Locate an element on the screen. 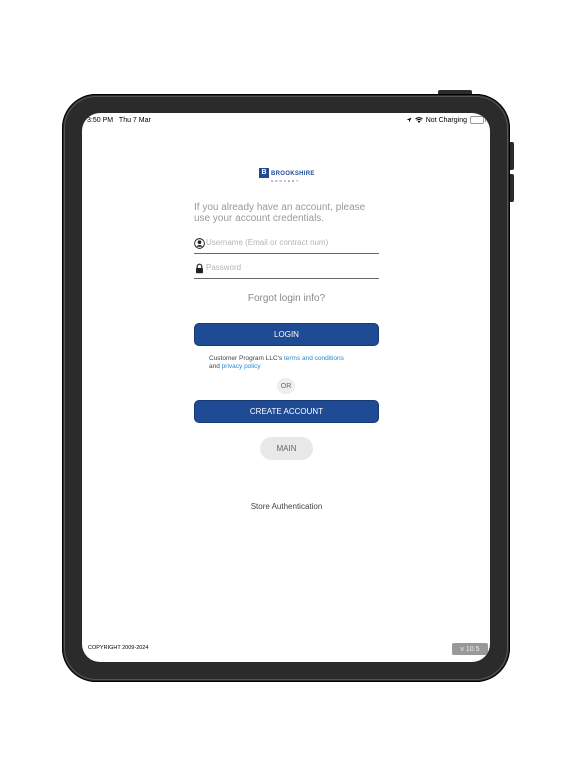 This screenshot has width=576, height=768. lock-icon is located at coordinates (199, 268).